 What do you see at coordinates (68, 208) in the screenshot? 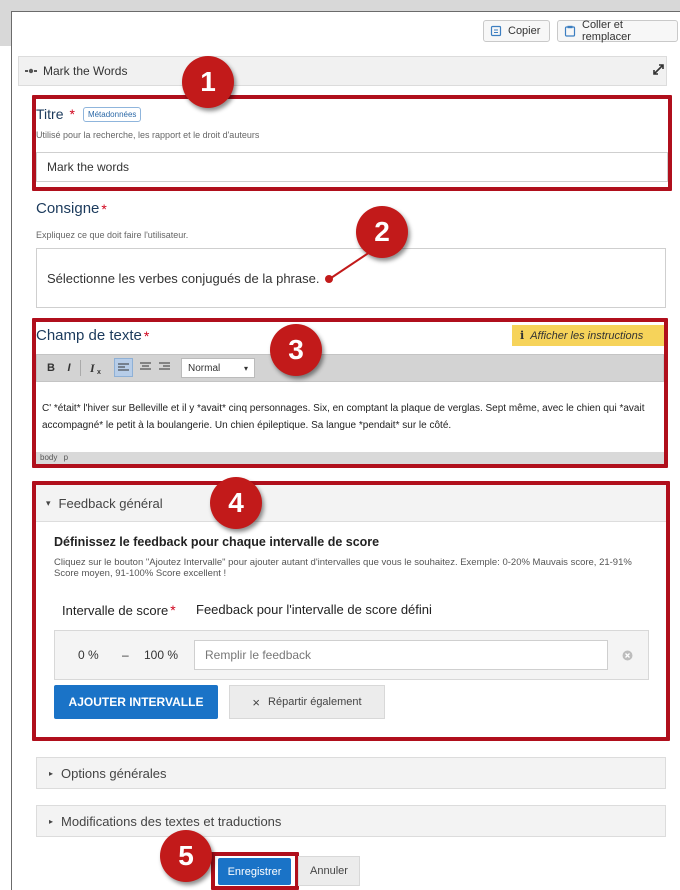
I see `instruction-label: Consigne` at bounding box center [68, 208].